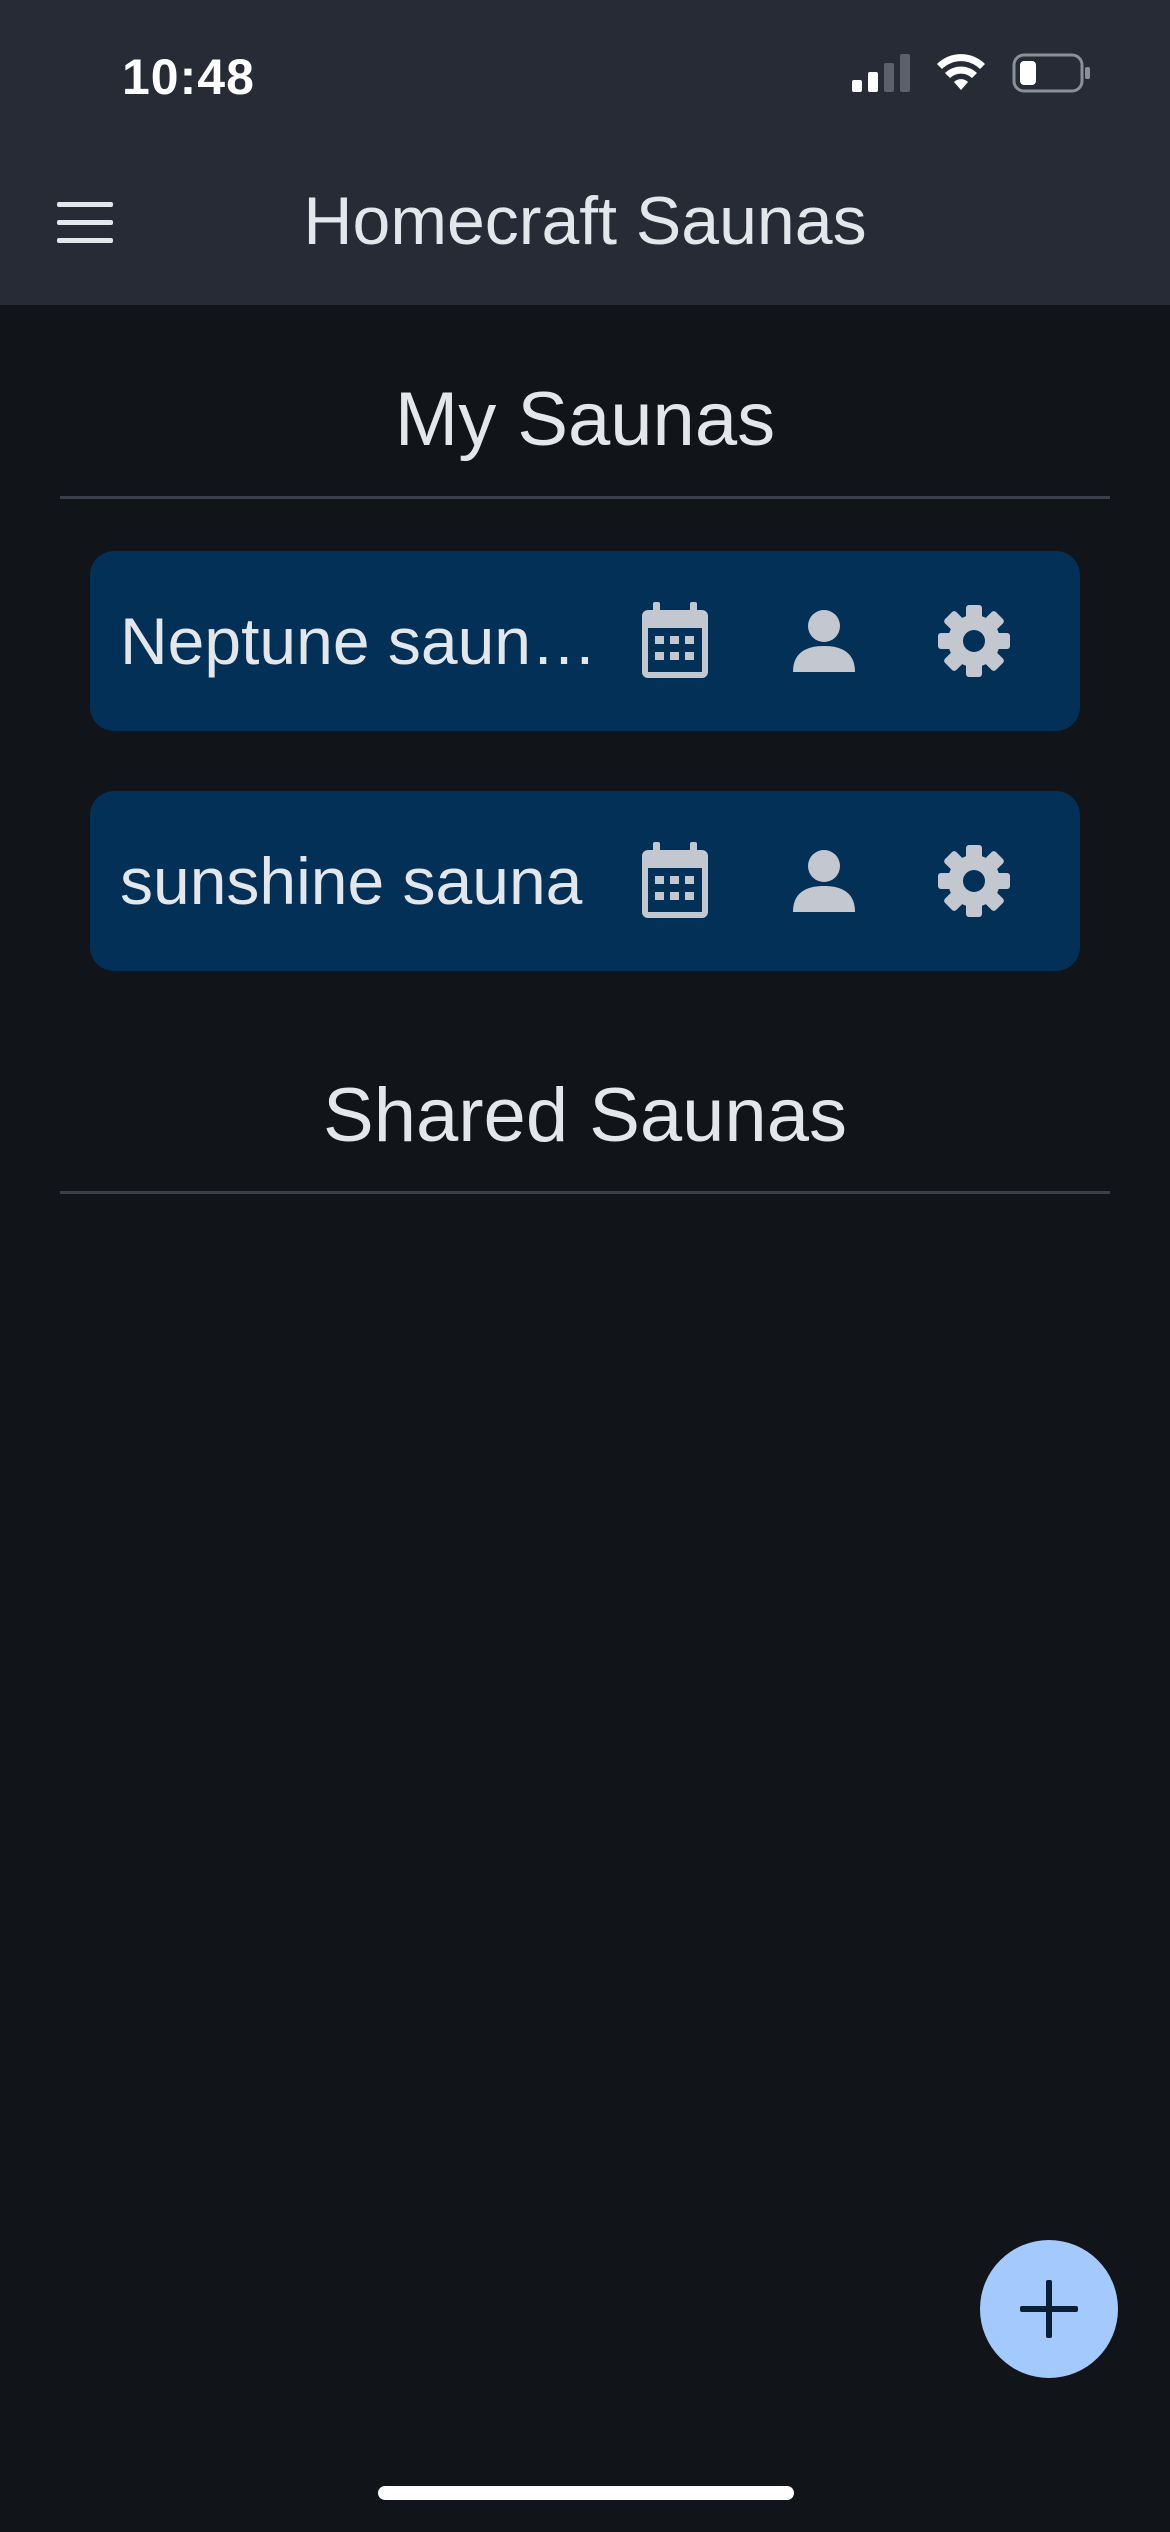 The height and width of the screenshot is (2532, 1170). What do you see at coordinates (585, 152) in the screenshot?
I see `app-bar: 10:48 Homecraft Saunas` at bounding box center [585, 152].